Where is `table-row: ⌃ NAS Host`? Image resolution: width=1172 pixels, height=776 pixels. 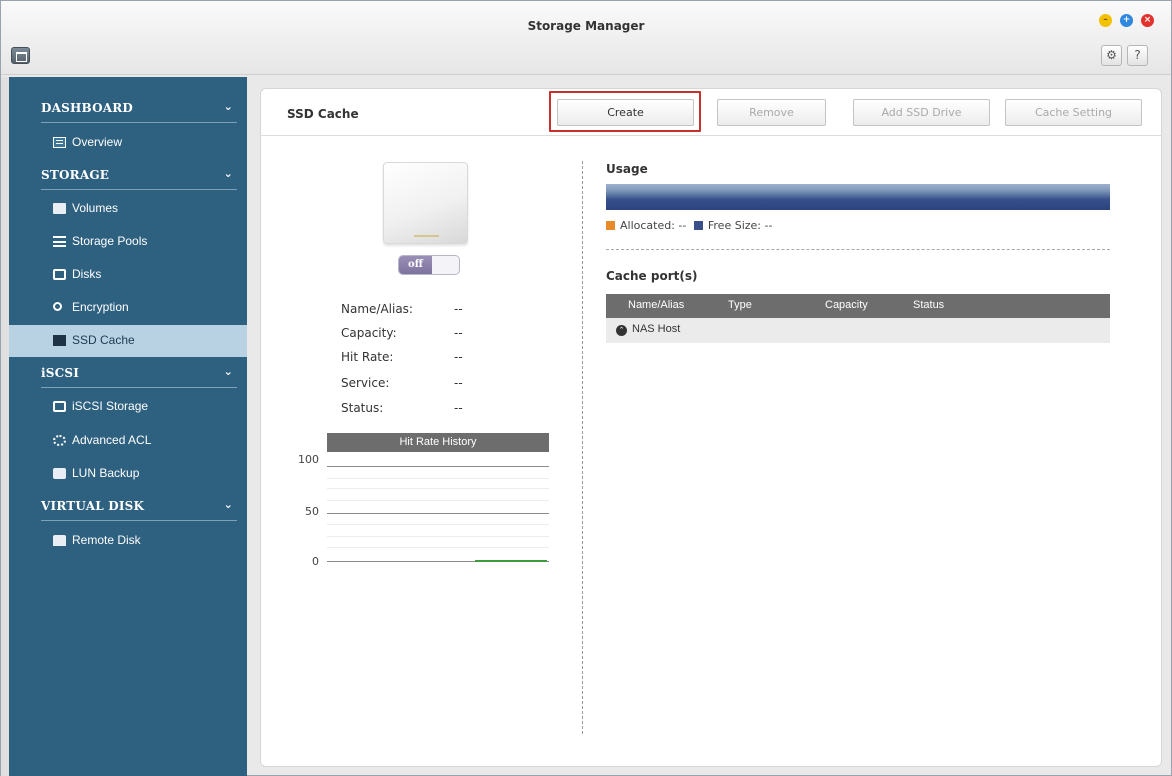 table-row: ⌃ NAS Host is located at coordinates (858, 330).